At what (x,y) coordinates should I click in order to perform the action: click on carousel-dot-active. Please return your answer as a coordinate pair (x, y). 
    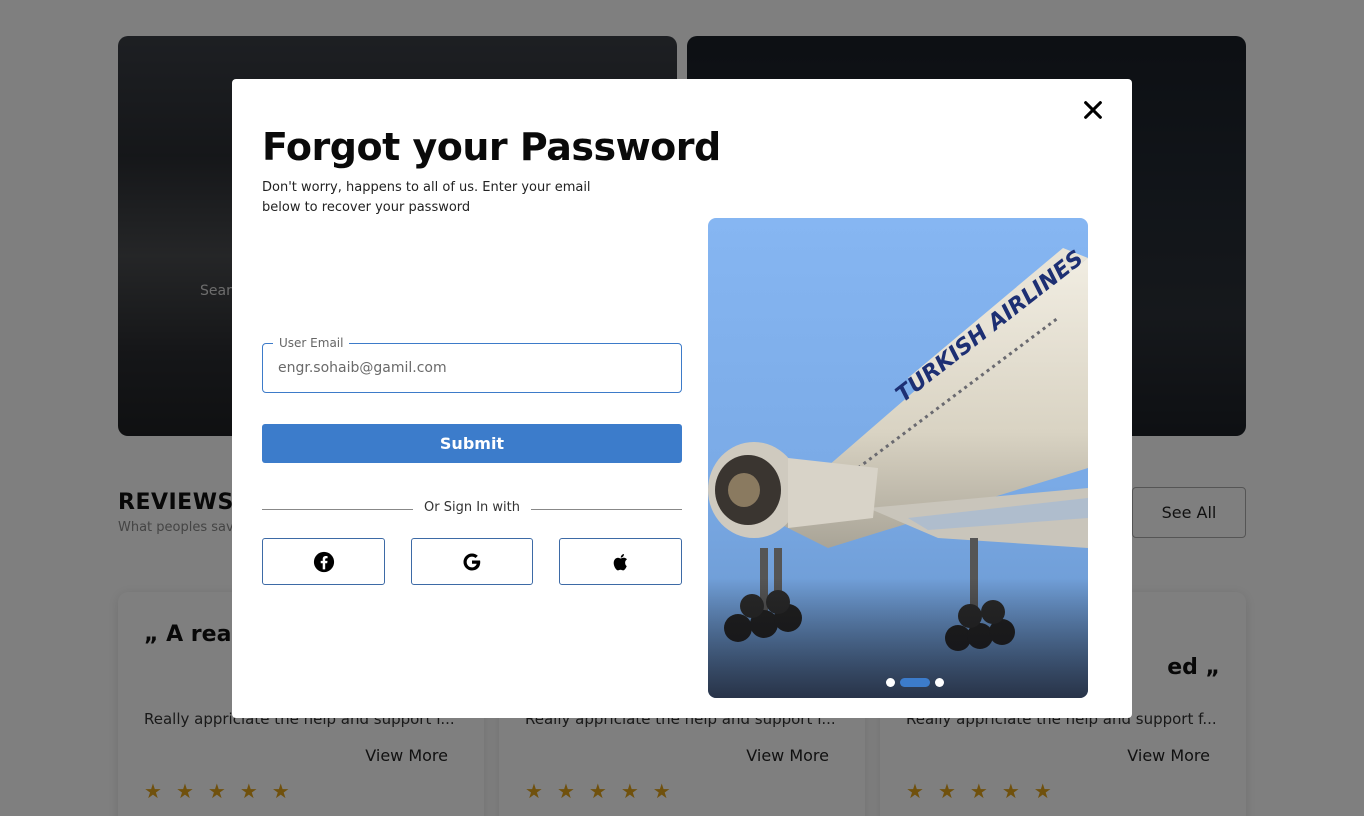
    Looking at the image, I should click on (915, 682).